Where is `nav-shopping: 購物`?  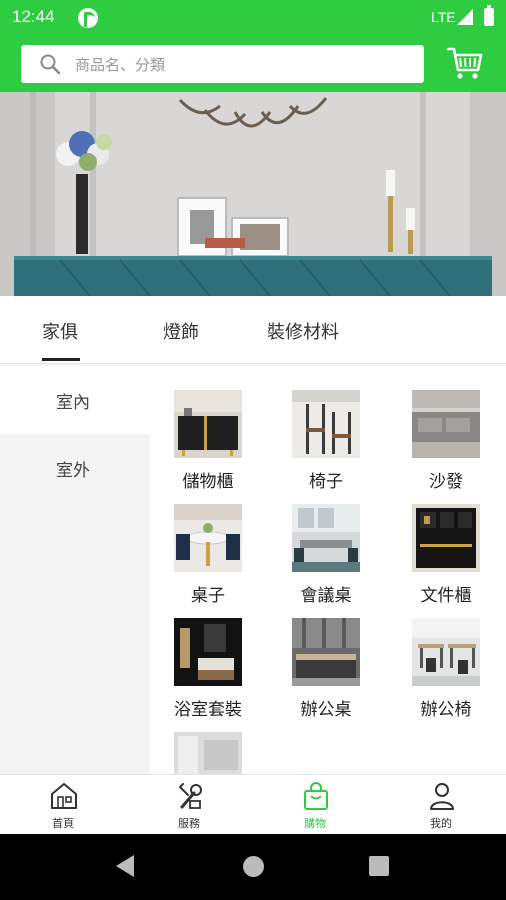
nav-shopping: 購物 is located at coordinates (315, 805).